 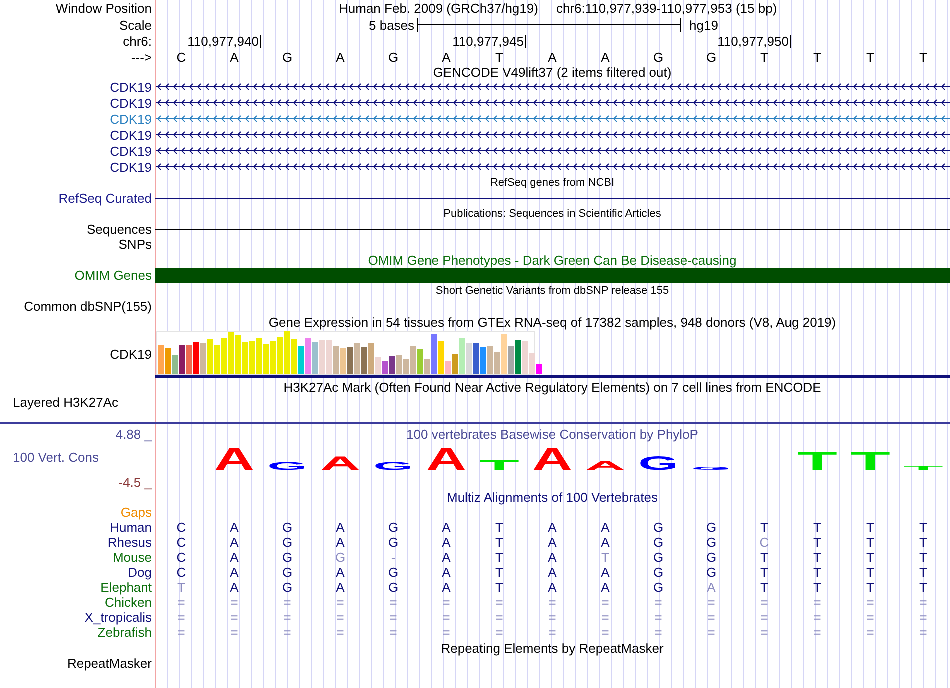 What do you see at coordinates (104, 8) in the screenshot?
I see `window-position-label: Window Position` at bounding box center [104, 8].